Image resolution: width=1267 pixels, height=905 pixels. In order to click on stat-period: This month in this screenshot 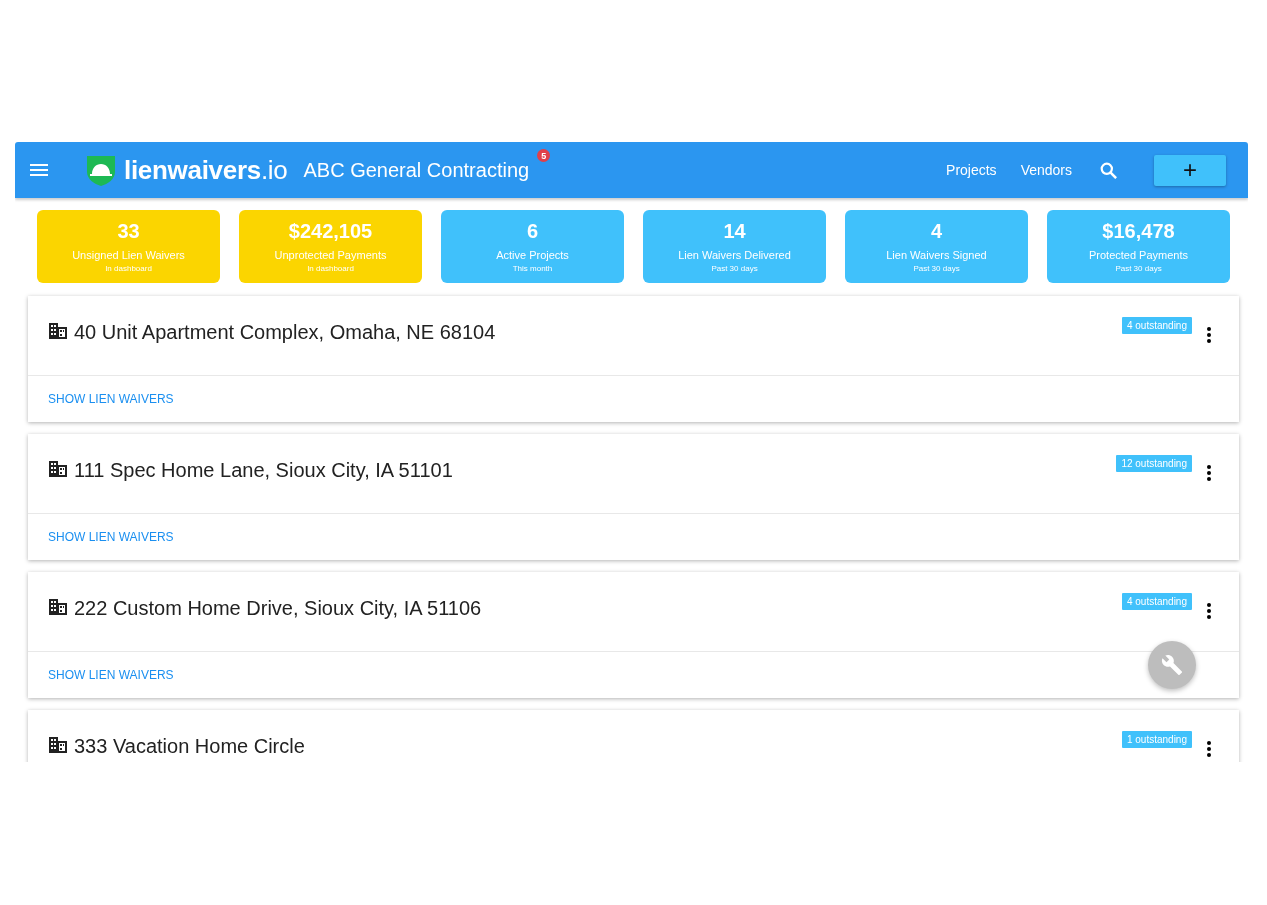, I will do `click(532, 268)`.